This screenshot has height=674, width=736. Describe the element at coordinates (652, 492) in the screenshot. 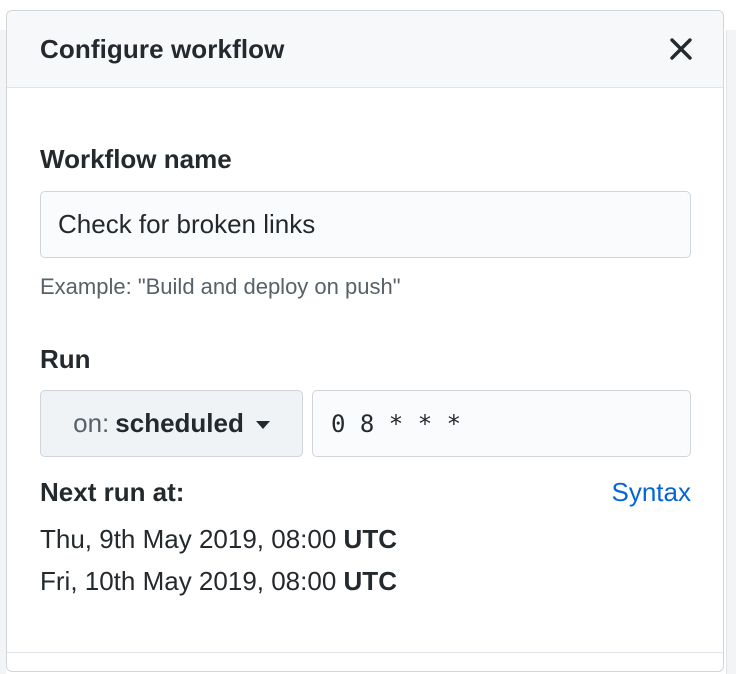

I see `syntax-link: Syntax` at that location.